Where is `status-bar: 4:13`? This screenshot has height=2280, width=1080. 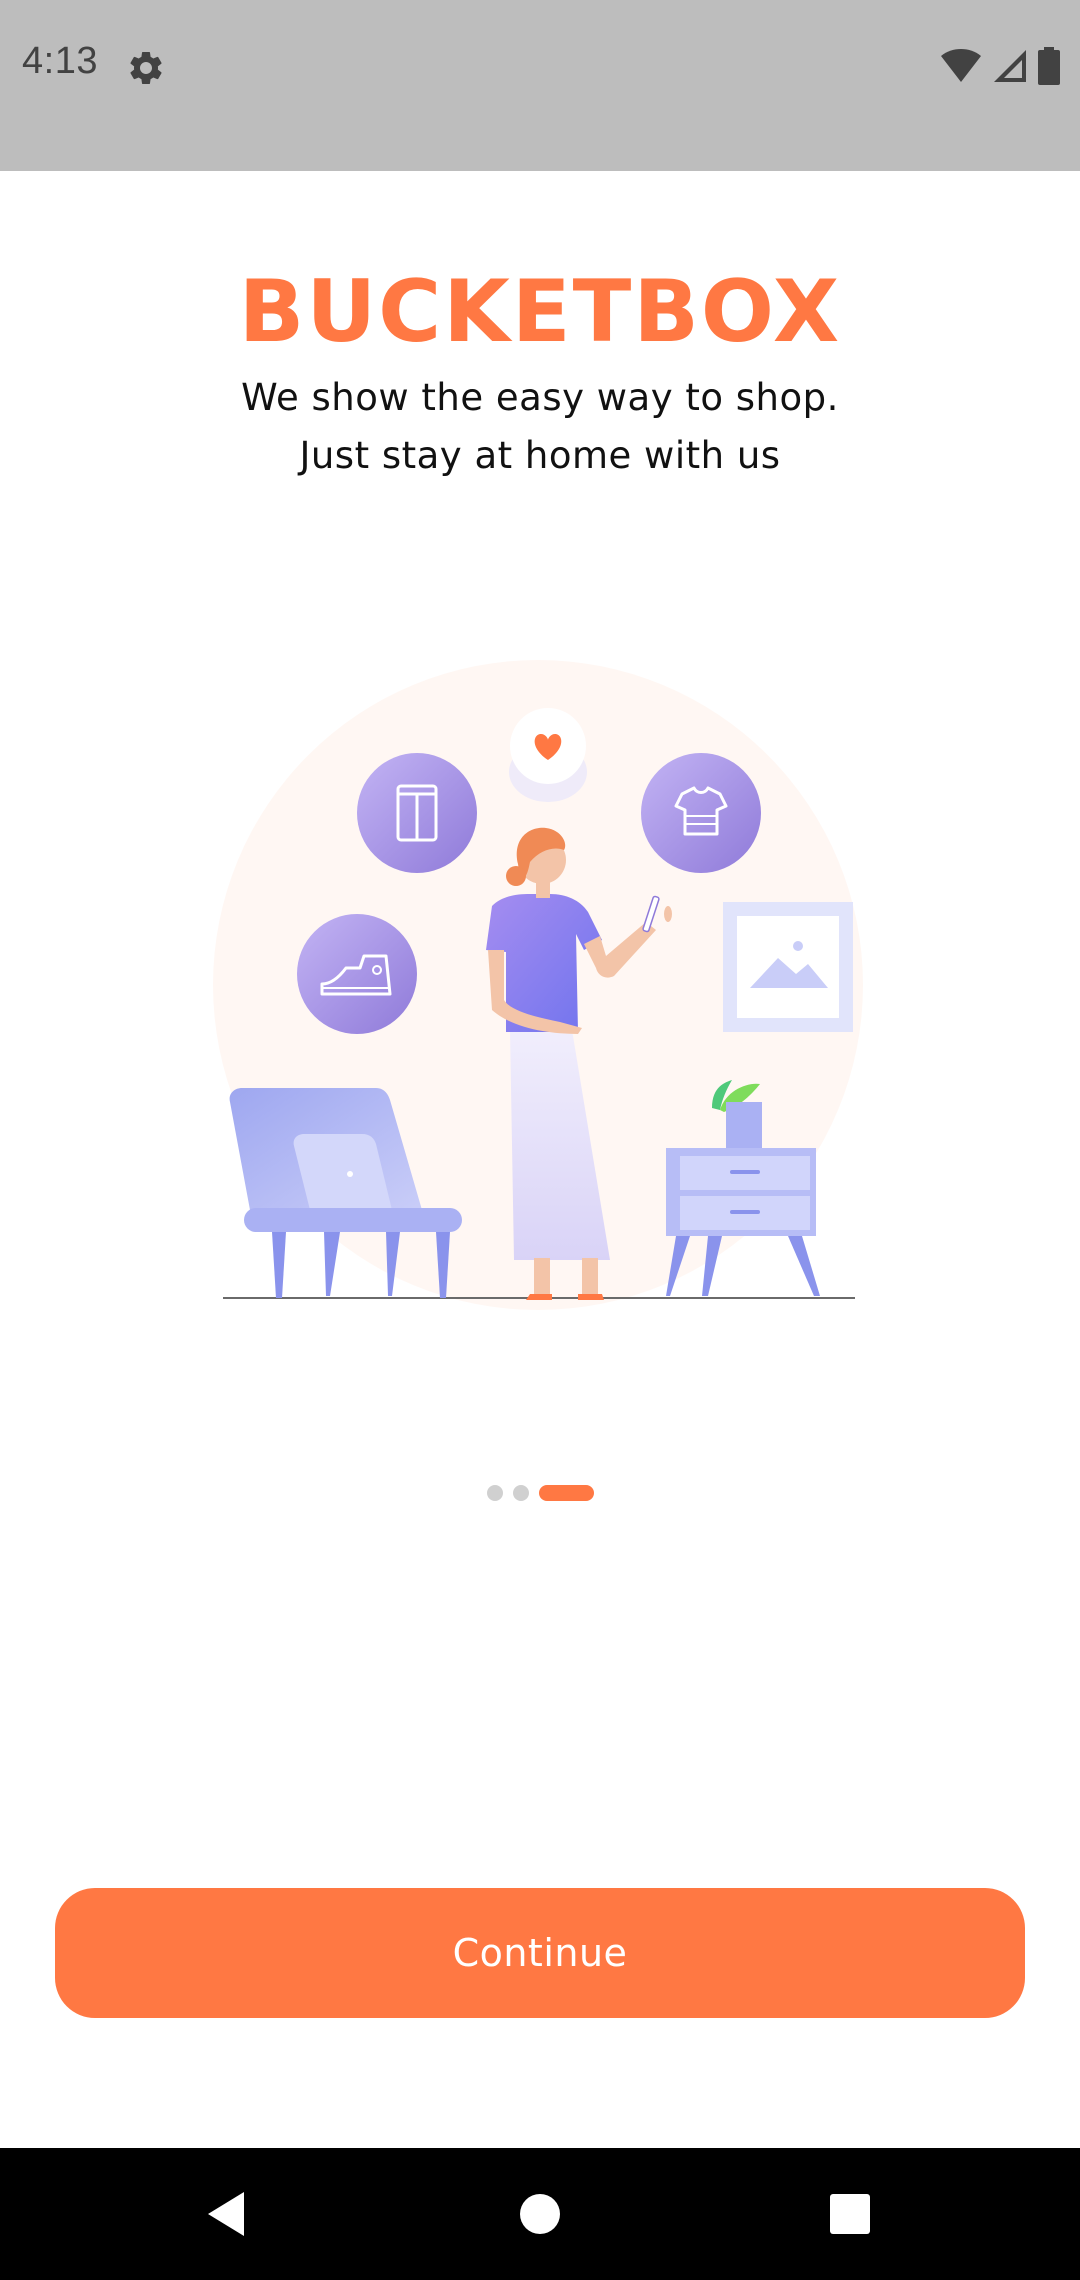 status-bar: 4:13 is located at coordinates (540, 85).